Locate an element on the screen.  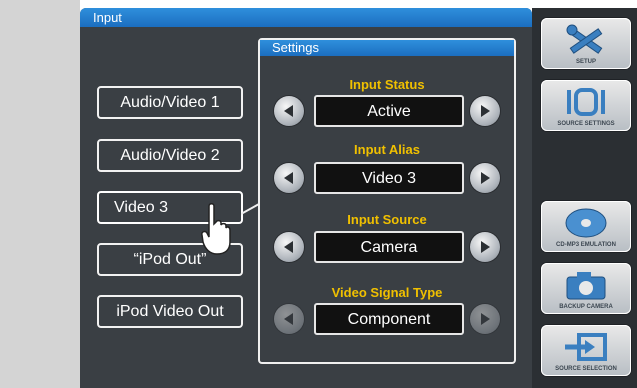
input-source-next-button is located at coordinates (485, 247).